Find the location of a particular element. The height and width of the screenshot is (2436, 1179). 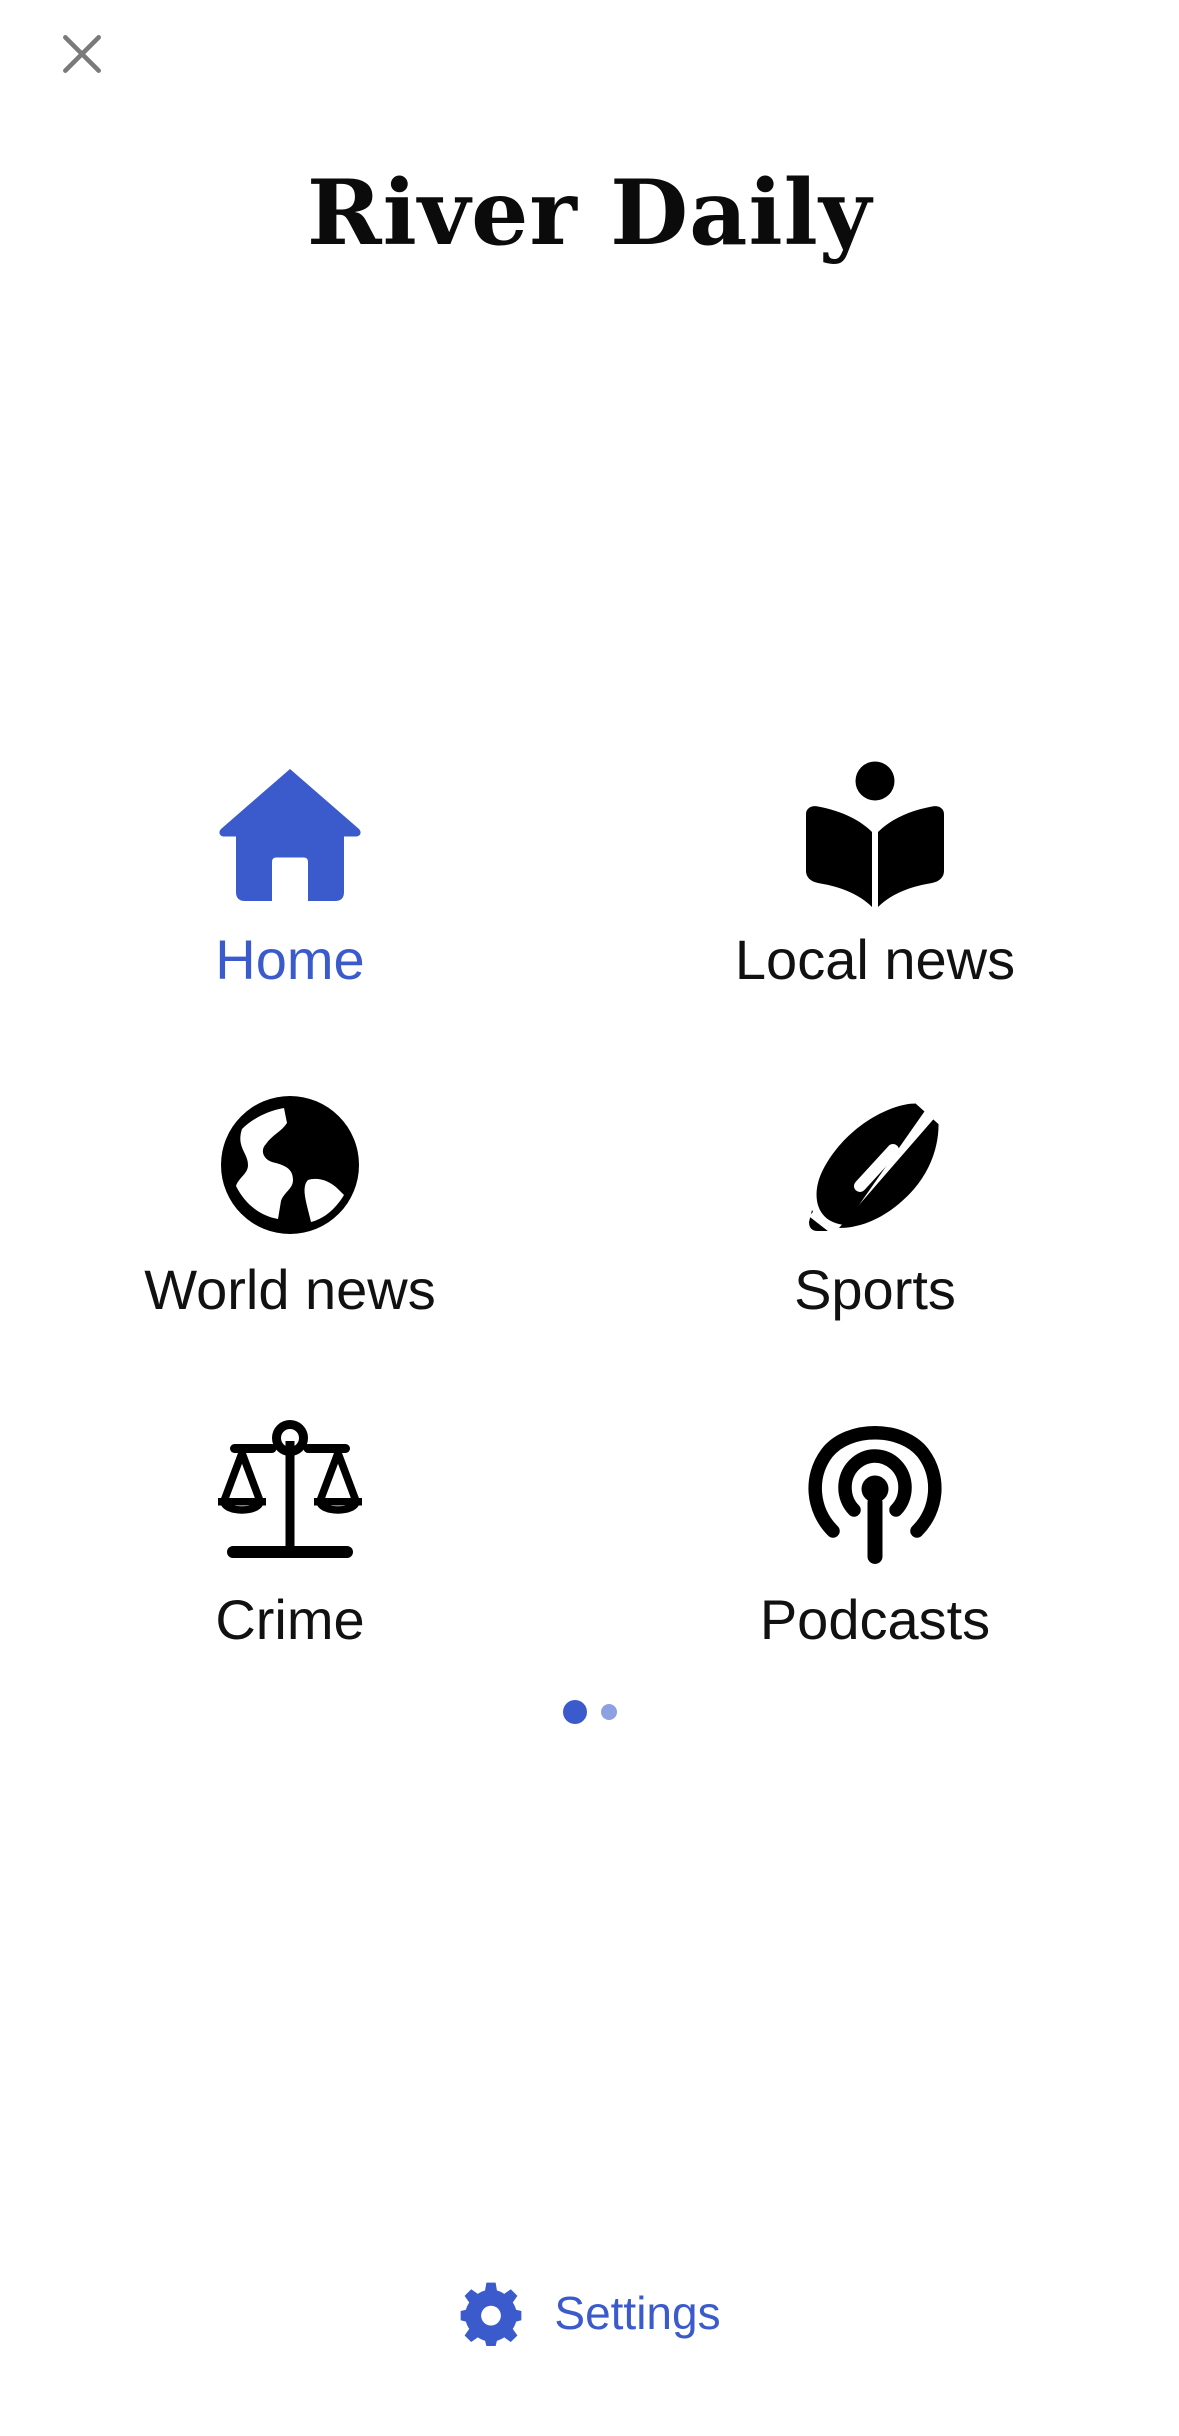

football-icon is located at coordinates (875, 1165).